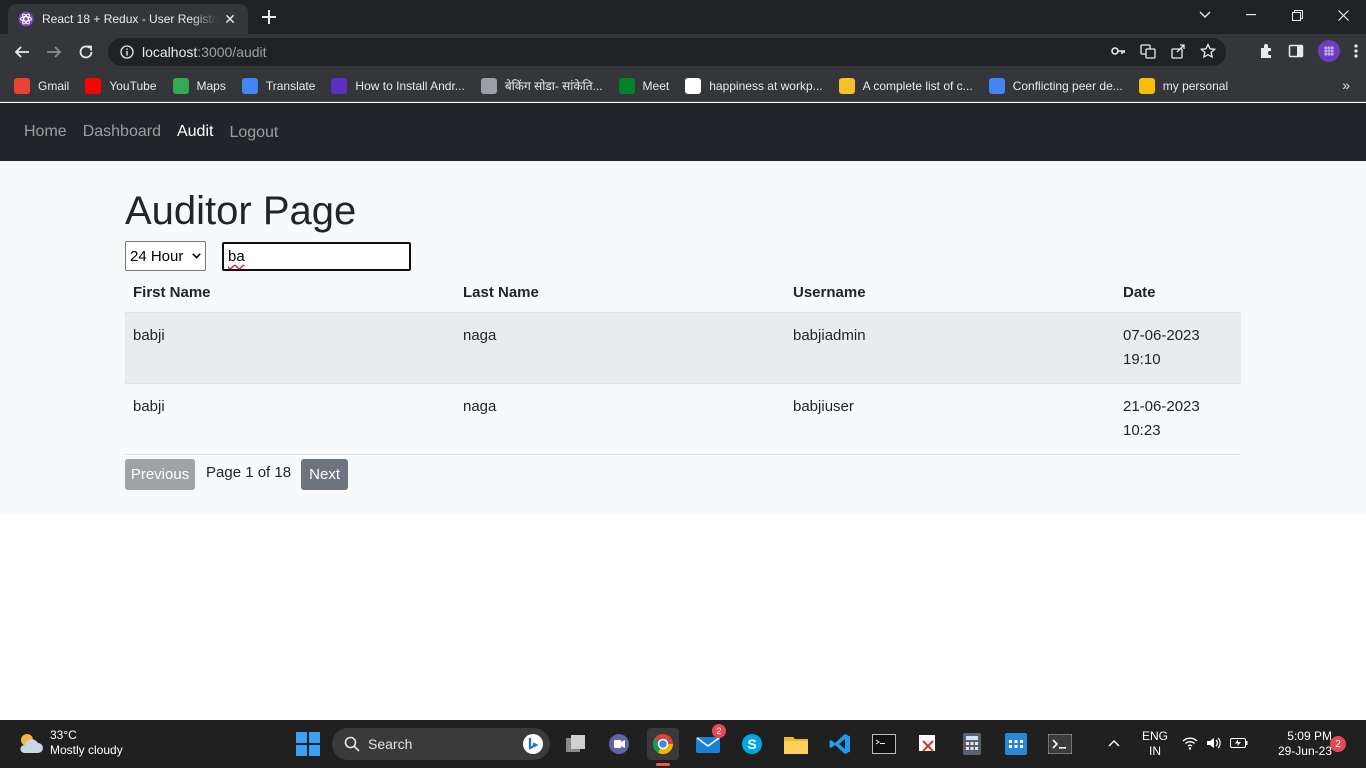 This screenshot has width=1366, height=768. Describe the element at coordinates (1205, 15) in the screenshot. I see `tab-search-icon` at that location.